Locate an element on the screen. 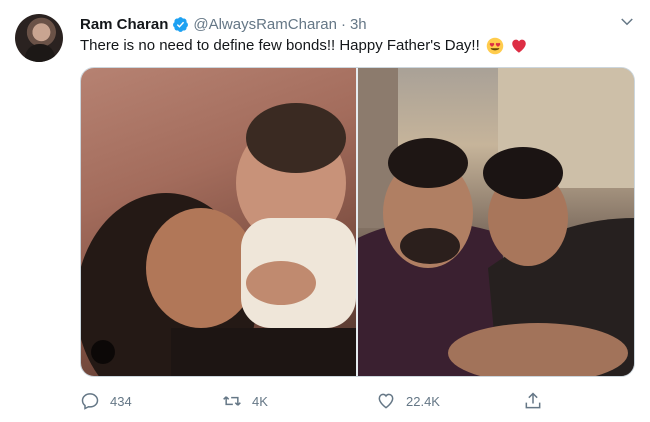 This screenshot has height=422, width=650. like-button: 22.4K is located at coordinates (408, 401).